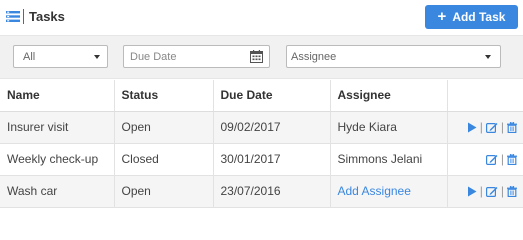  What do you see at coordinates (57, 191) in the screenshot?
I see `task-name: Wash car` at bounding box center [57, 191].